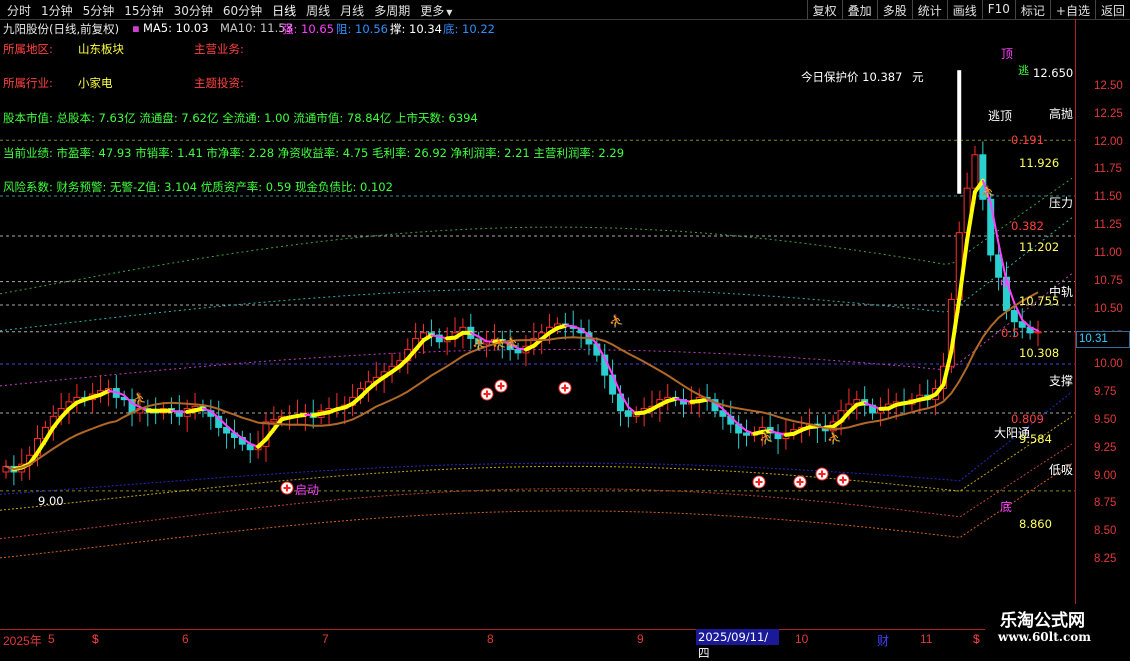 The image size is (1130, 661). Describe the element at coordinates (926, 639) in the screenshot. I see `month-11: 11` at that location.